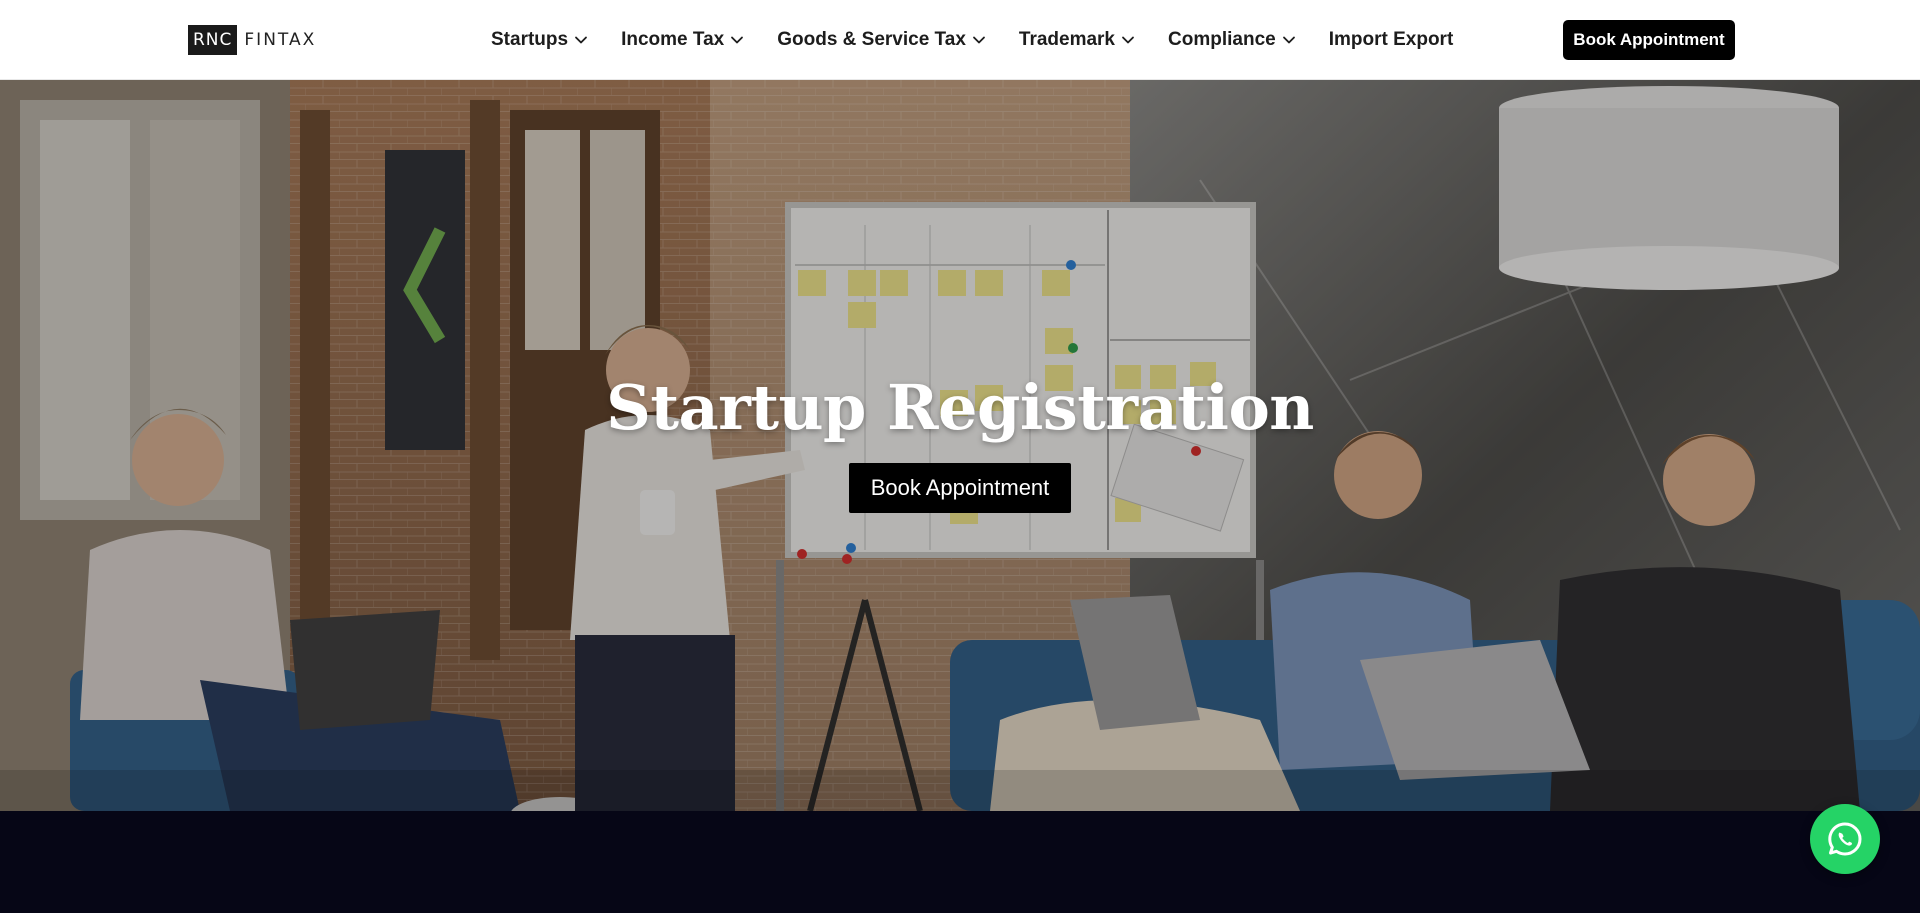 Image resolution: width=1920 pixels, height=913 pixels. What do you see at coordinates (960, 488) in the screenshot?
I see `hero-book-appointment-button: Book Appointment` at bounding box center [960, 488].